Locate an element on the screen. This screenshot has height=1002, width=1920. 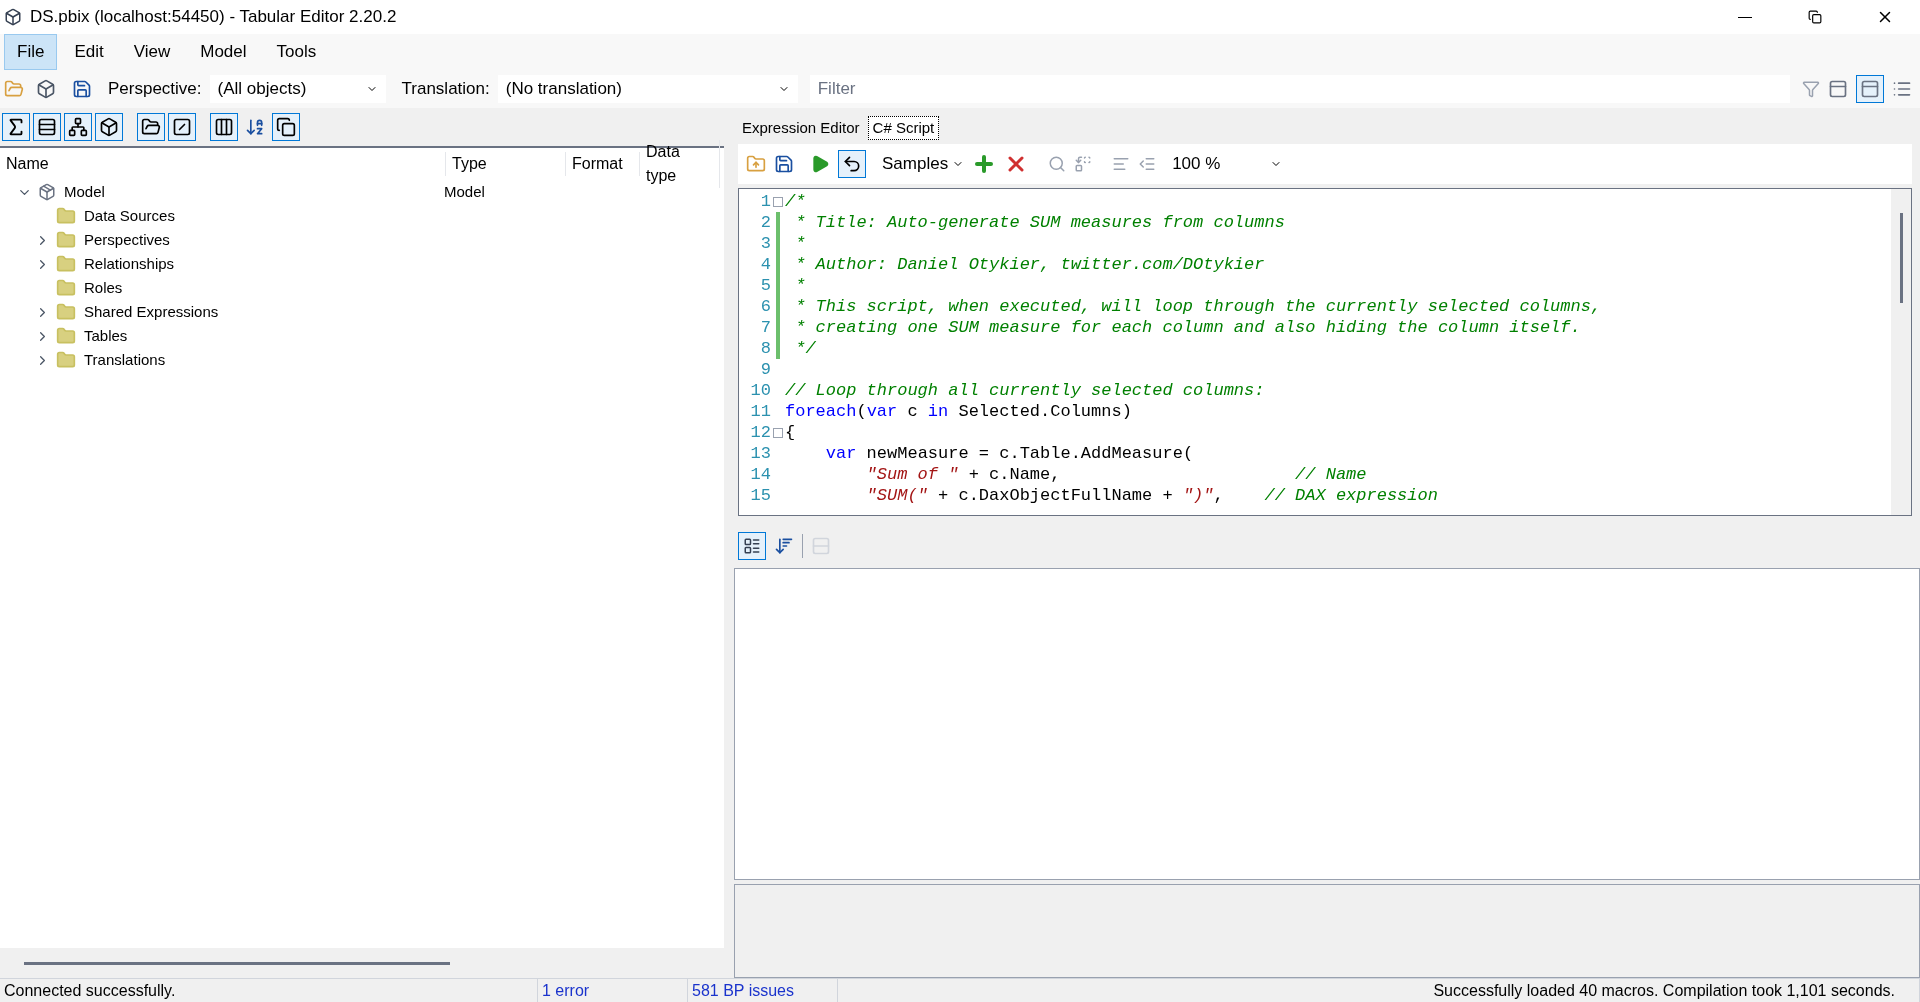
editor-tab: Expression Editor is located at coordinates (801, 128).